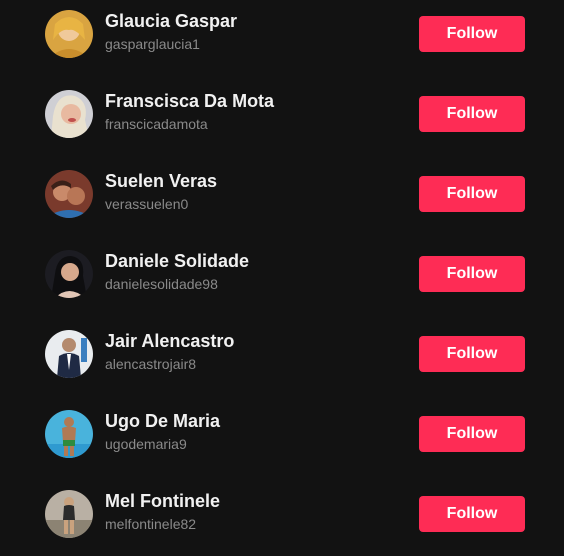 Image resolution: width=564 pixels, height=556 pixels. What do you see at coordinates (162, 421) in the screenshot?
I see `account-name: Ugo De Maria` at bounding box center [162, 421].